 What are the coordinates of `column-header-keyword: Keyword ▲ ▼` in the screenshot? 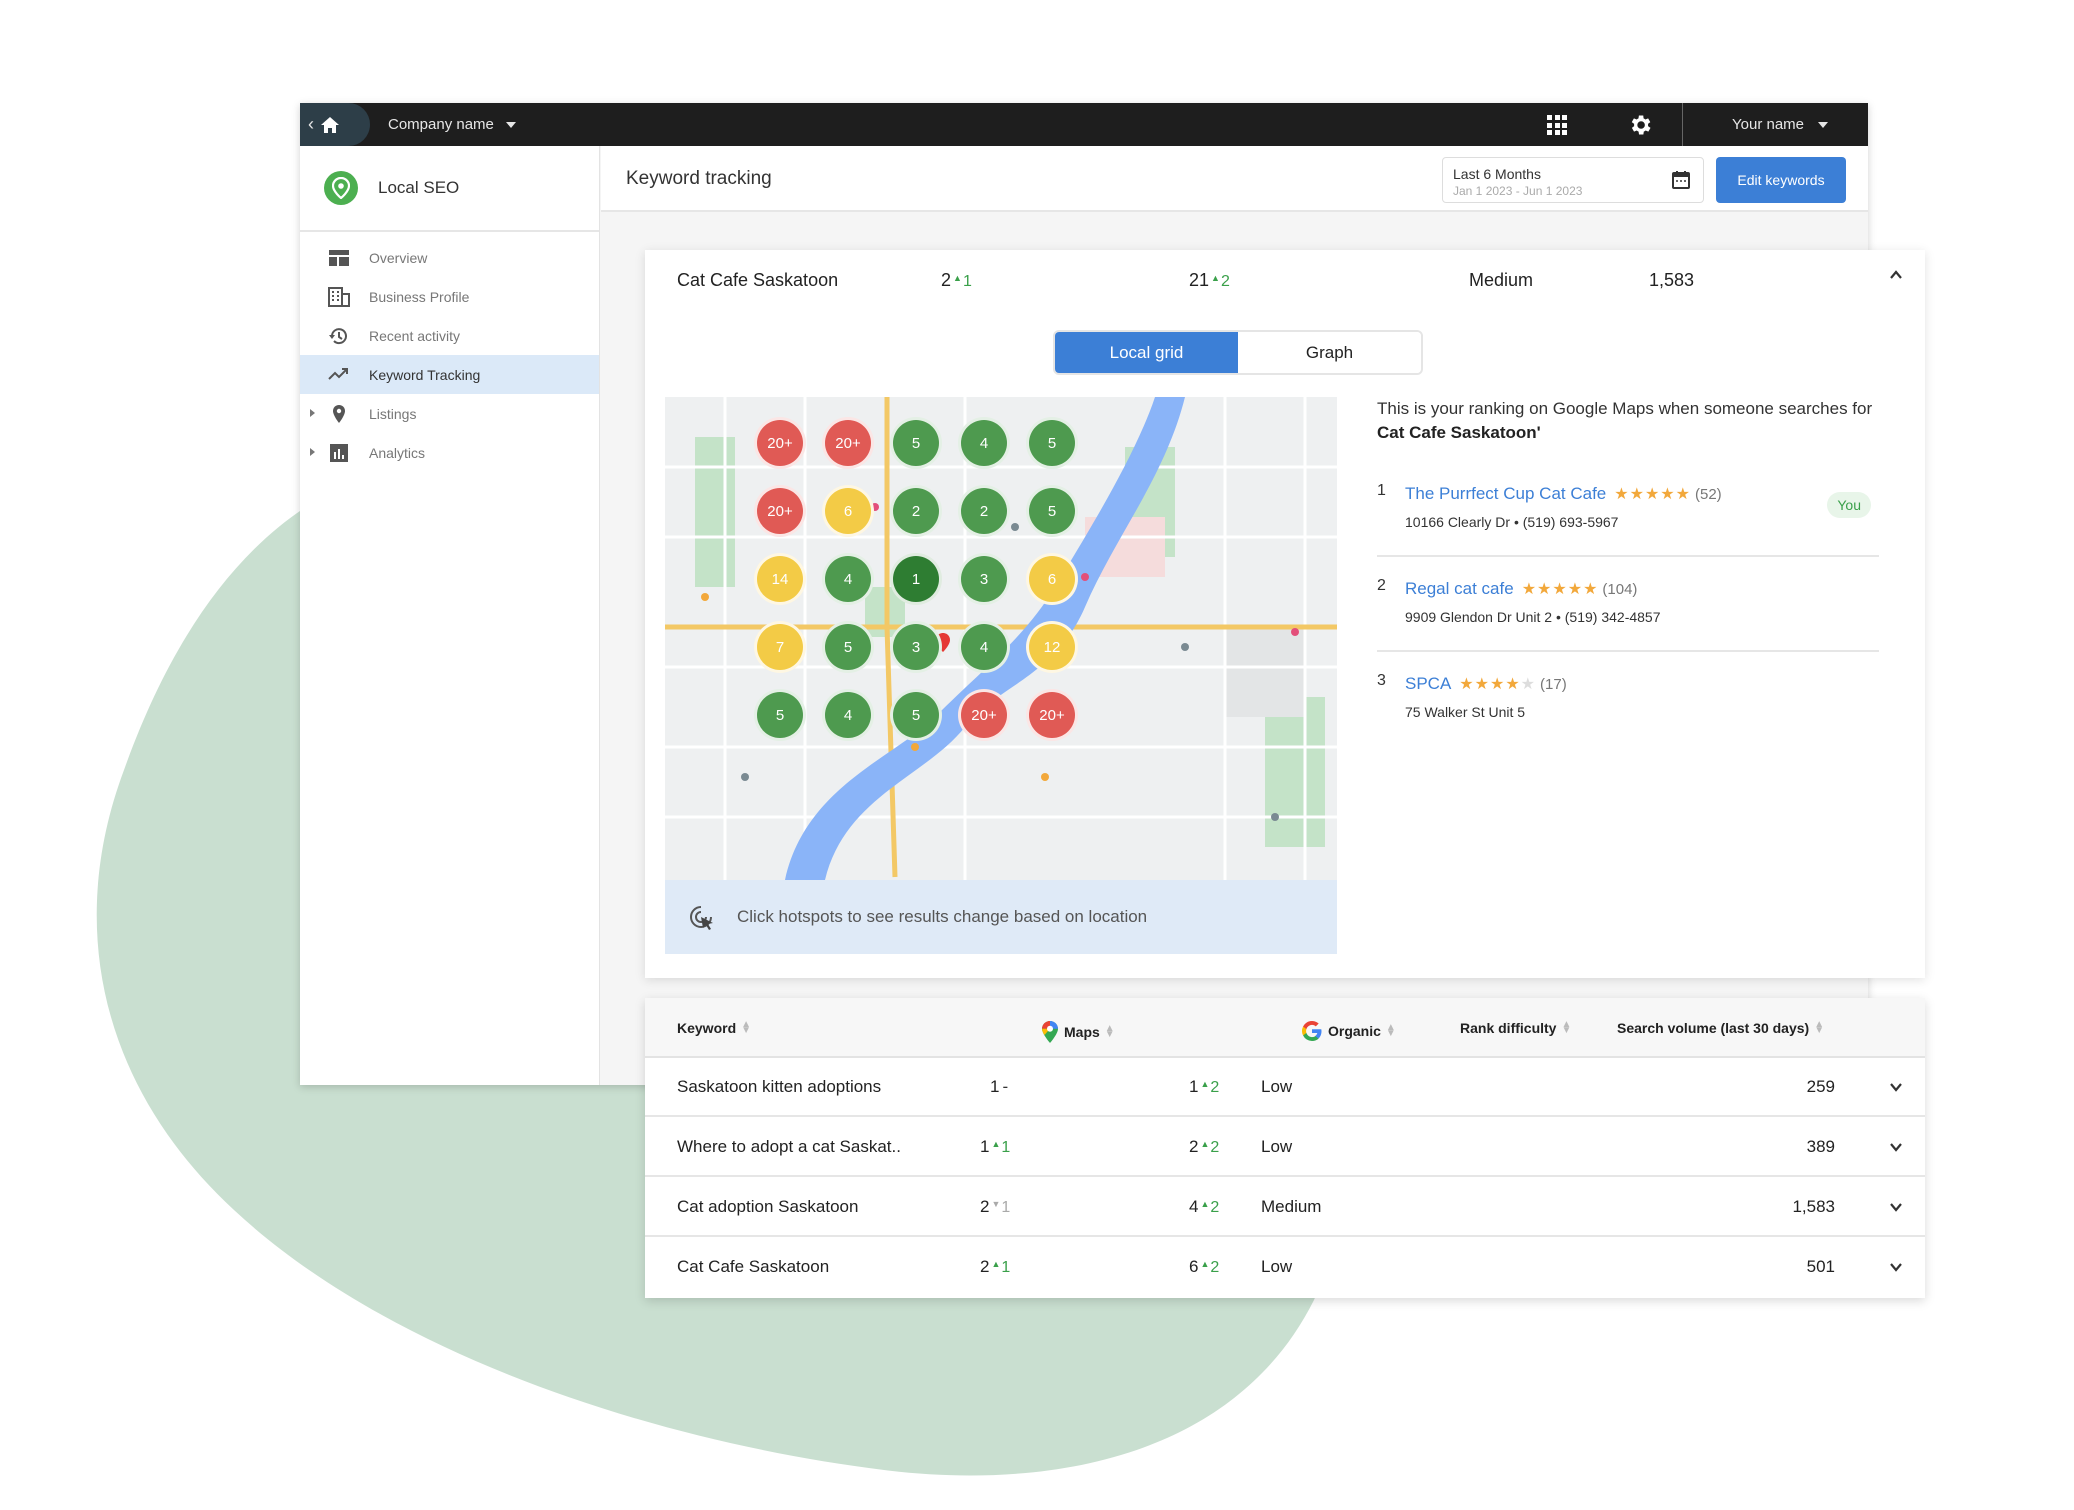 It's located at (714, 1028).